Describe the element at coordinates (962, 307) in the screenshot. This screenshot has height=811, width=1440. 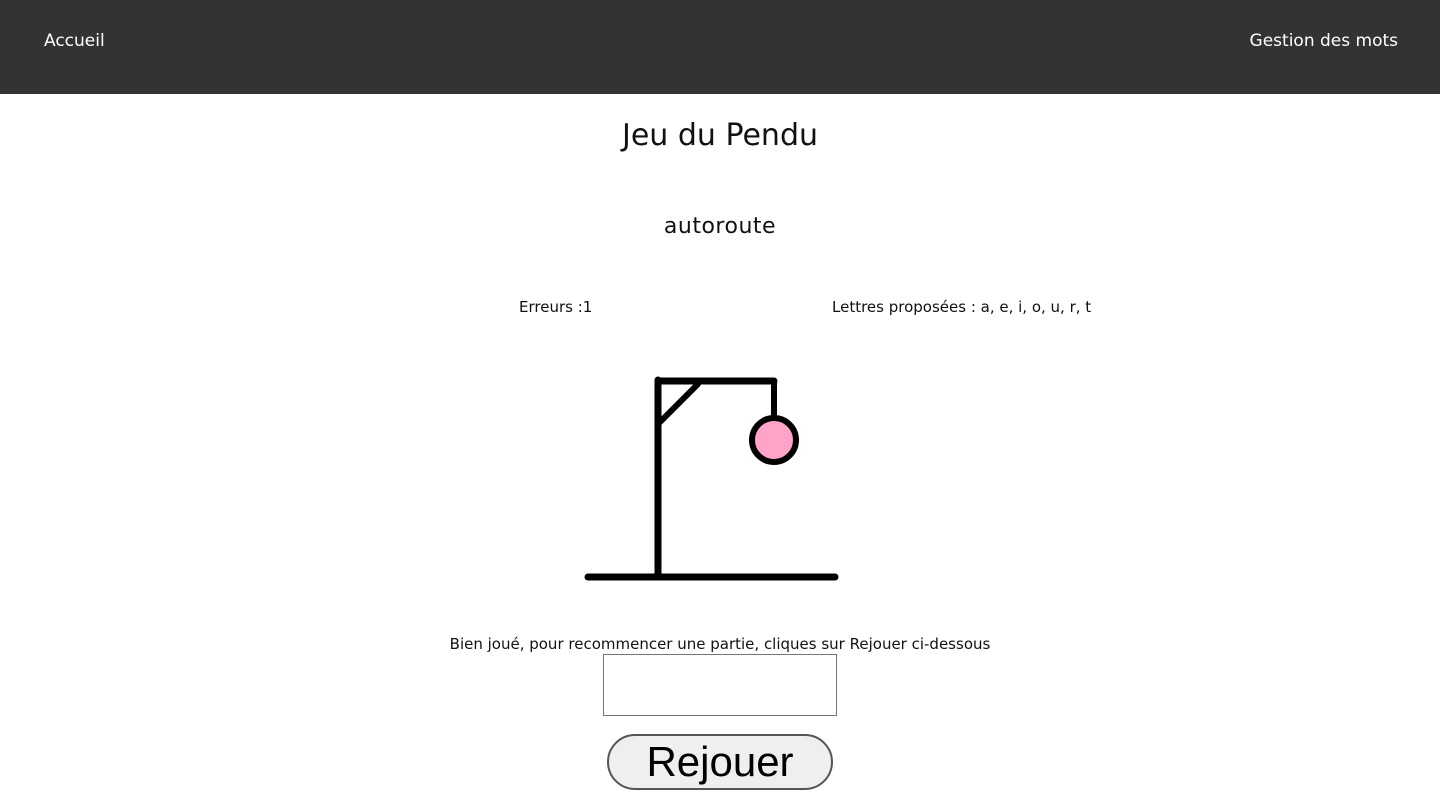
I see `proposed-letters: Lettres proposées : a, e, i, o, u, r, t` at that location.